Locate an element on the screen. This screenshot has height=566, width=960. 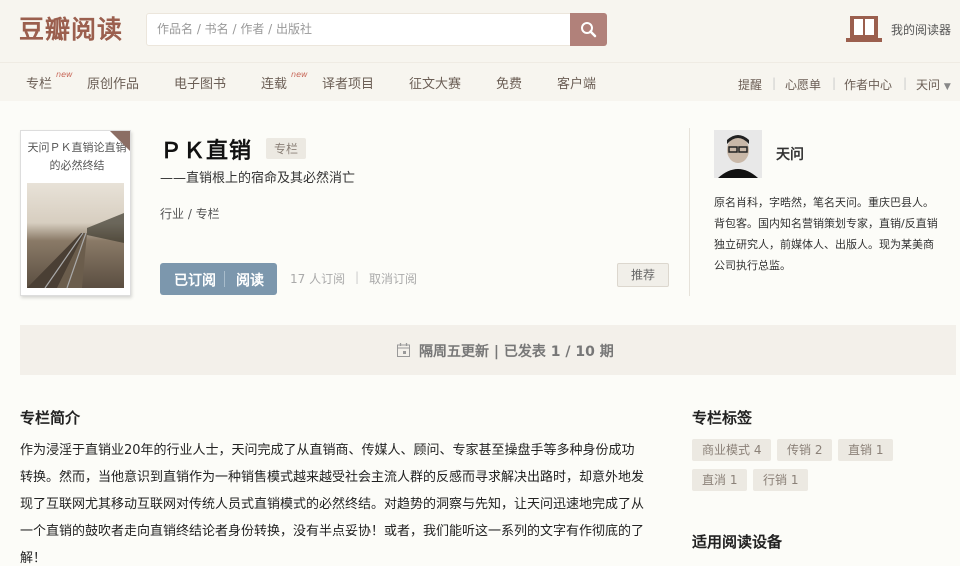
railway-image is located at coordinates (75, 251).